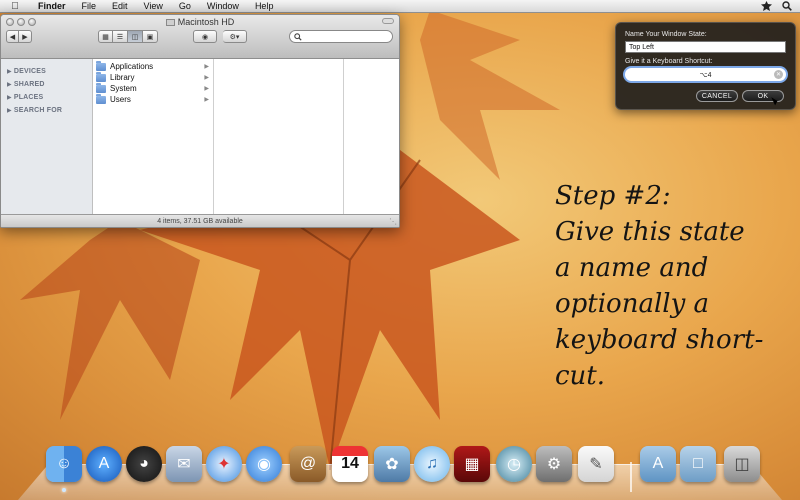  Describe the element at coordinates (29, 84) in the screenshot. I see `sidebar-section-label: SHARED` at that location.